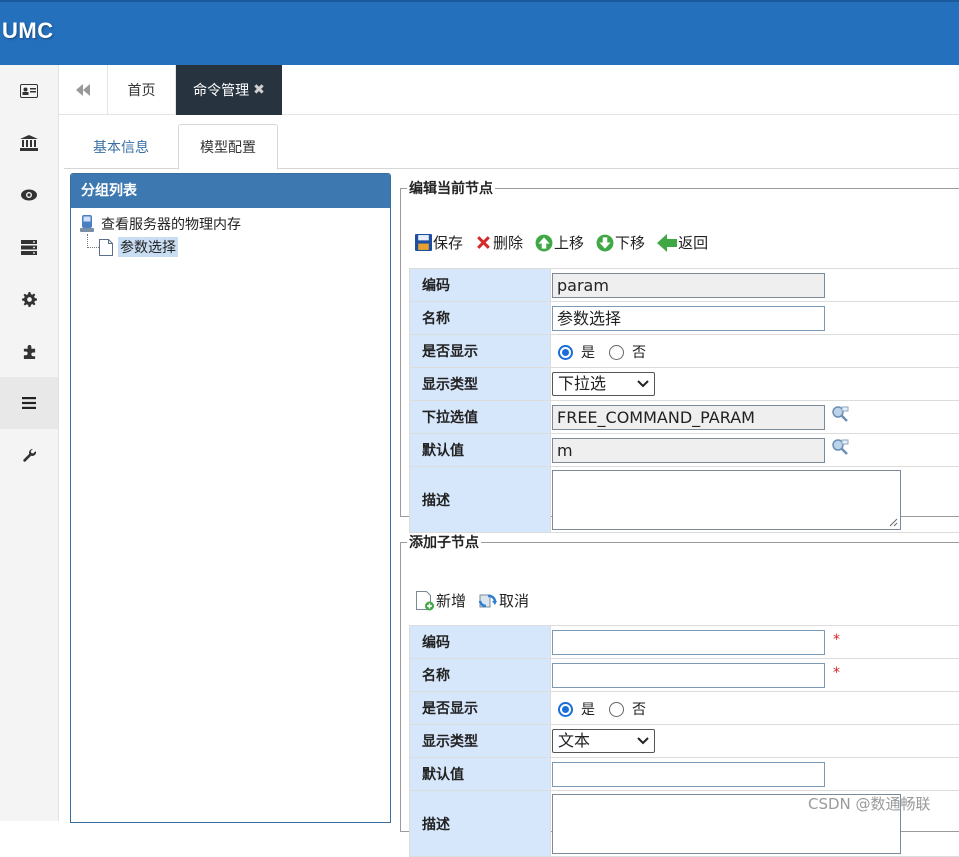  I want to click on form-row-name: 名称 *, so click(684, 675).